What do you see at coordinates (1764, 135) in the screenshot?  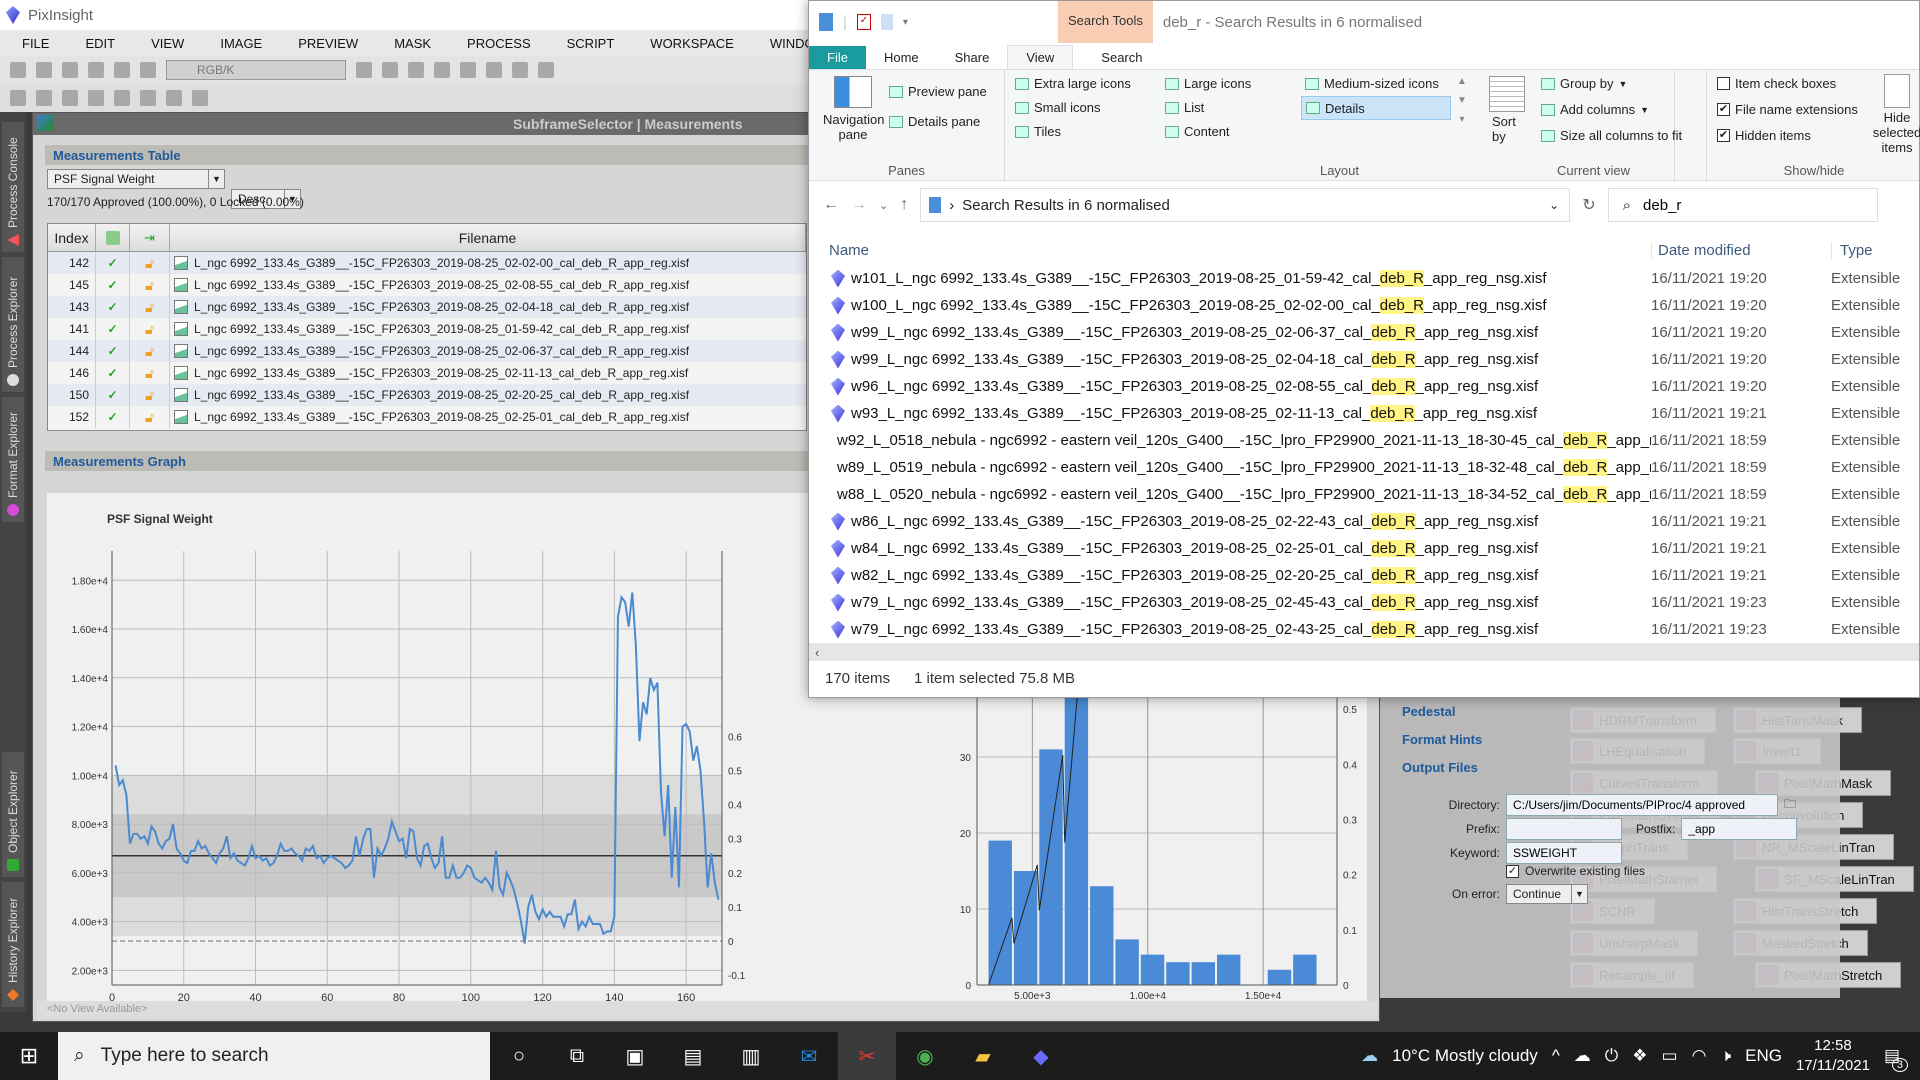 I see `hidden-items-toggle: ✔ Hidden items` at bounding box center [1764, 135].